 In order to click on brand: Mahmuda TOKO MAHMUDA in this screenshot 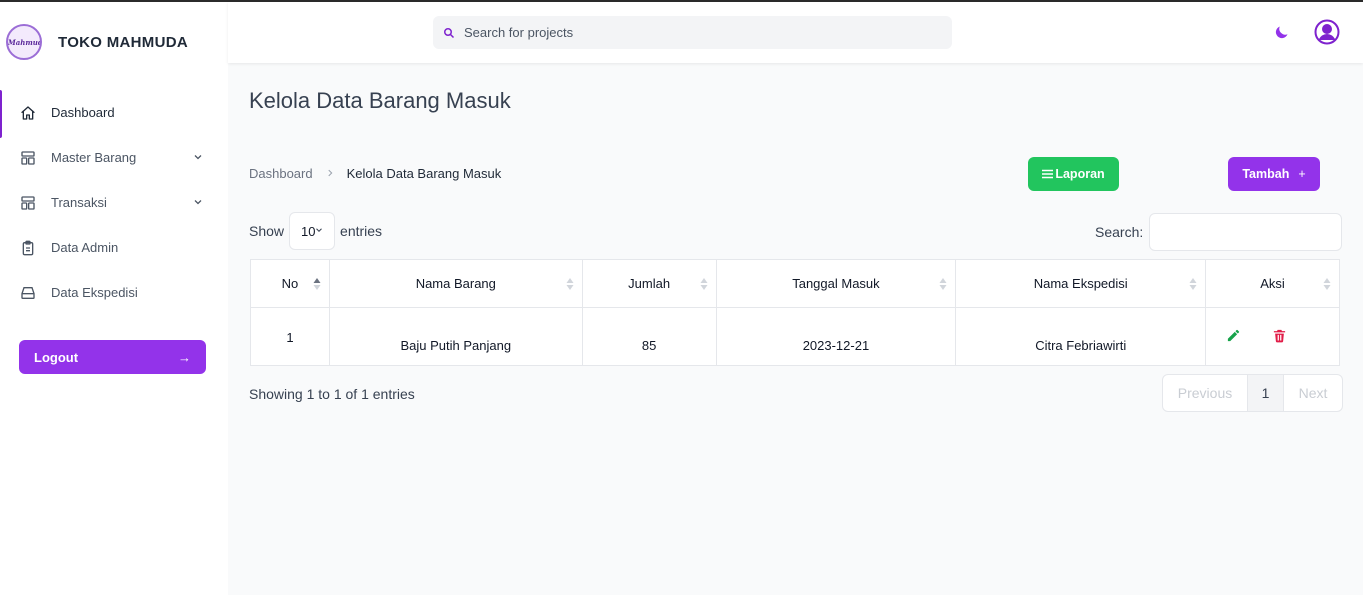, I will do `click(97, 42)`.